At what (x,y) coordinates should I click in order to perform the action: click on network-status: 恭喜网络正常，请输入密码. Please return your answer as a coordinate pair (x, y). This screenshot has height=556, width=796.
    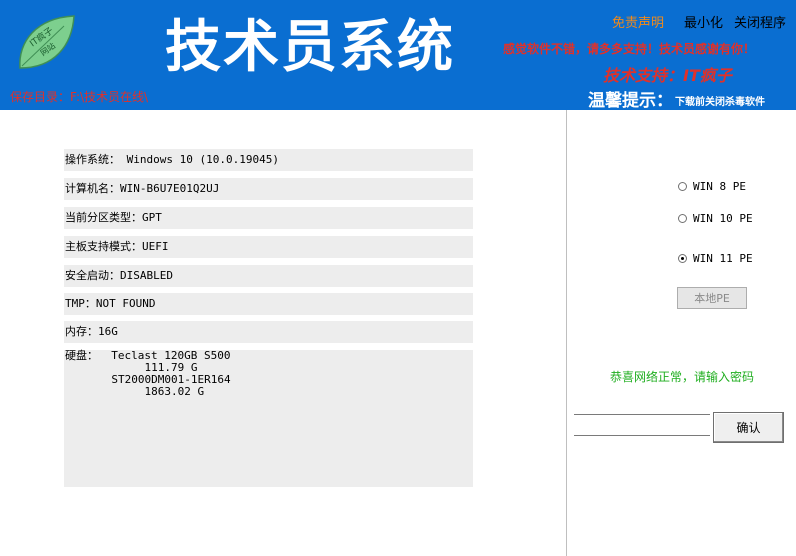
    Looking at the image, I should click on (682, 377).